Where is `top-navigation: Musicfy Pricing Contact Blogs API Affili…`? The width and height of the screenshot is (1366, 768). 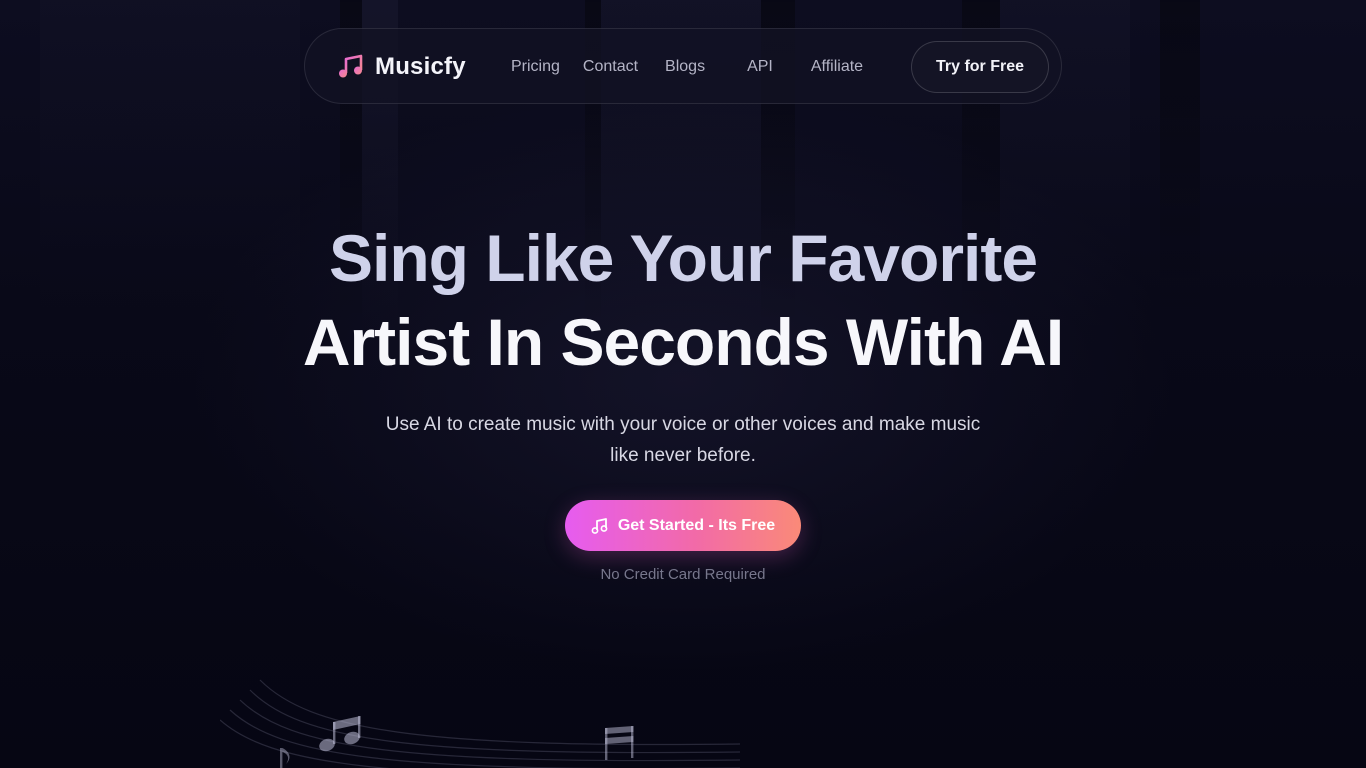
top-navigation: Musicfy Pricing Contact Blogs API Affili… is located at coordinates (683, 66).